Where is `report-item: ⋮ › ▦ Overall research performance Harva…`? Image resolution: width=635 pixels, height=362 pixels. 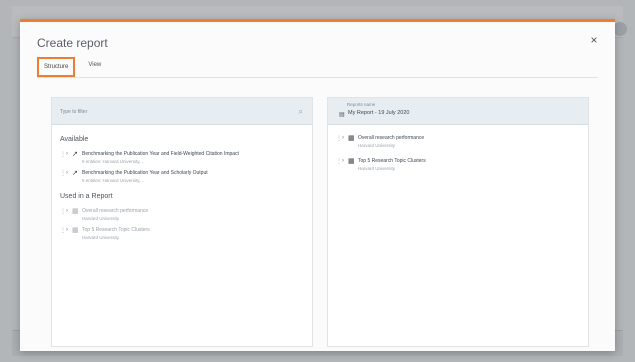
report-item: ⋮ › ▦ Overall research performance Harva… is located at coordinates (460, 144).